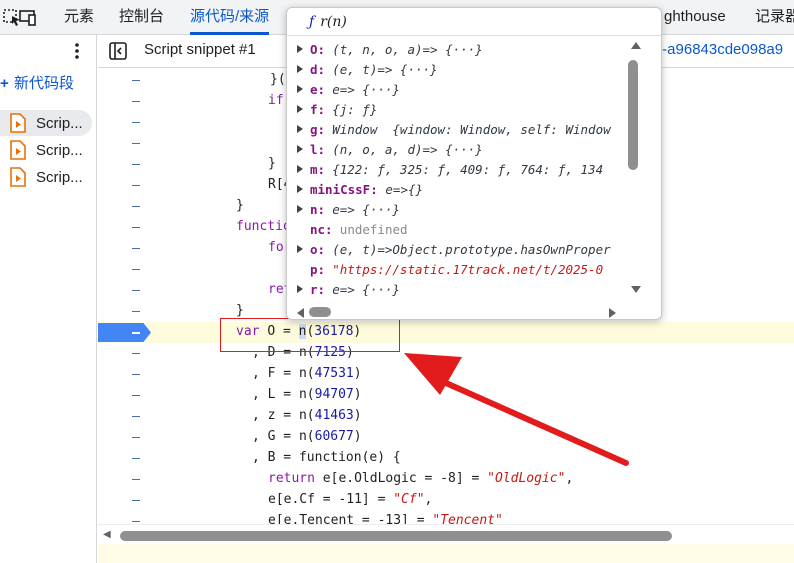  I want to click on code-token: 41463, so click(334, 415).